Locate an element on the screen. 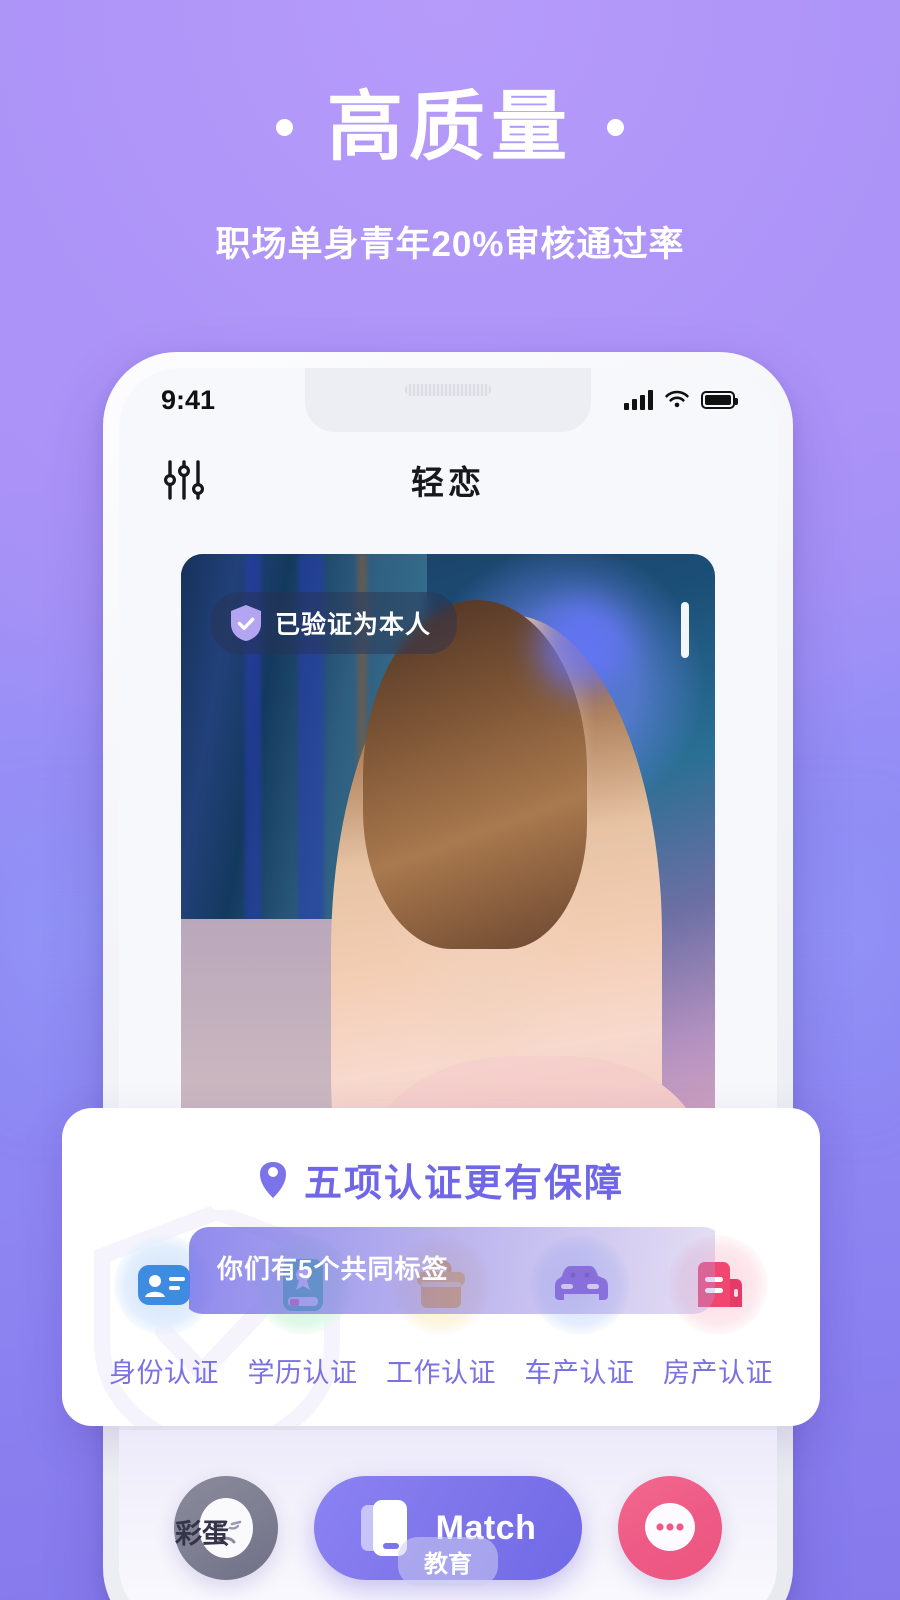 The height and width of the screenshot is (1600, 900). cert-item-label: 房产认证 is located at coordinates (718, 1373).